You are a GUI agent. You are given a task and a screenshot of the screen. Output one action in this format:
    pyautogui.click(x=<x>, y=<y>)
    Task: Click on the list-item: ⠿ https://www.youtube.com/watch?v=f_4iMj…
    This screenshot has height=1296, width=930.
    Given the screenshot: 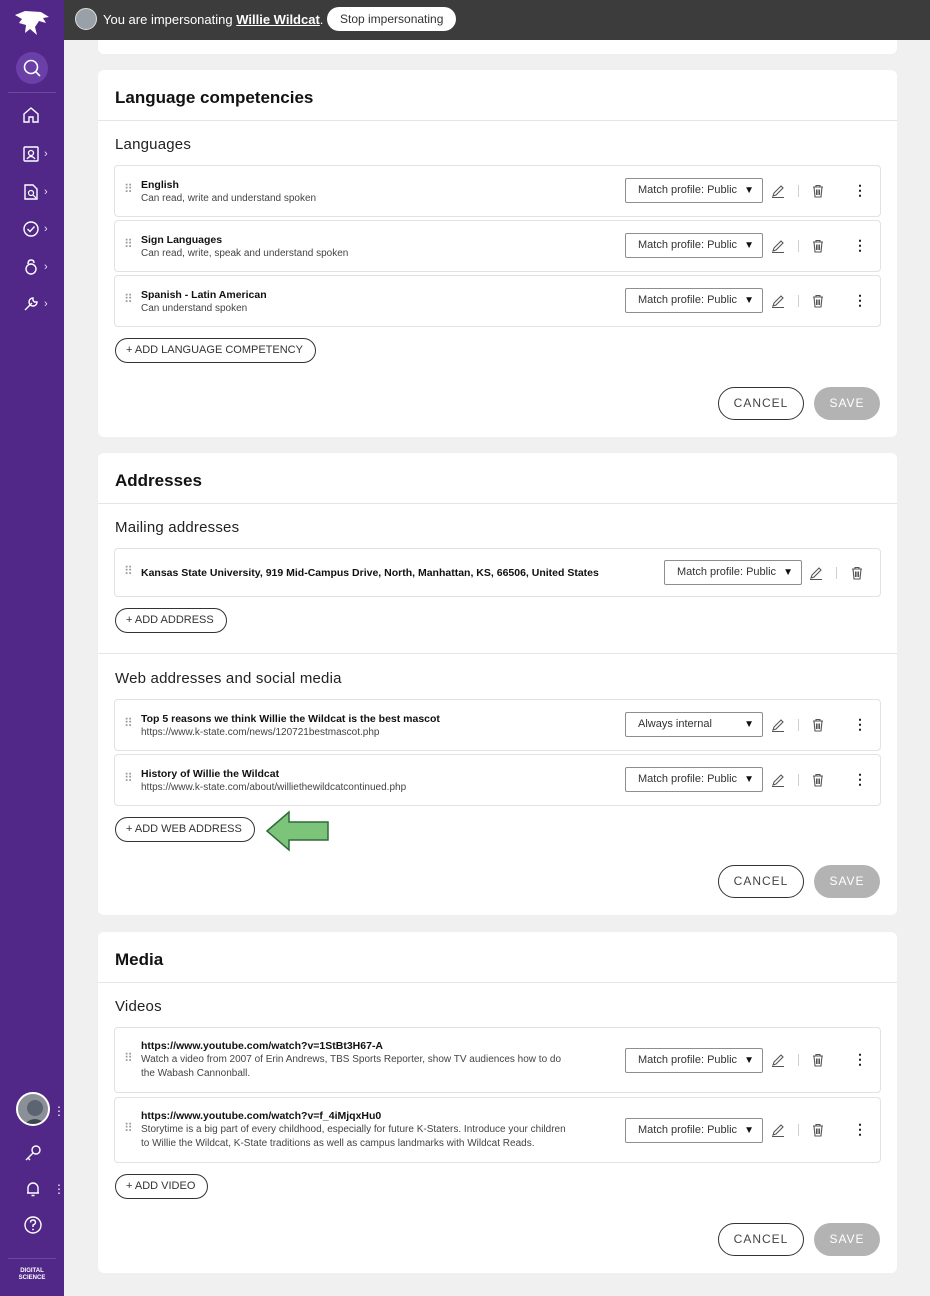 What is the action you would take?
    pyautogui.click(x=497, y=1130)
    